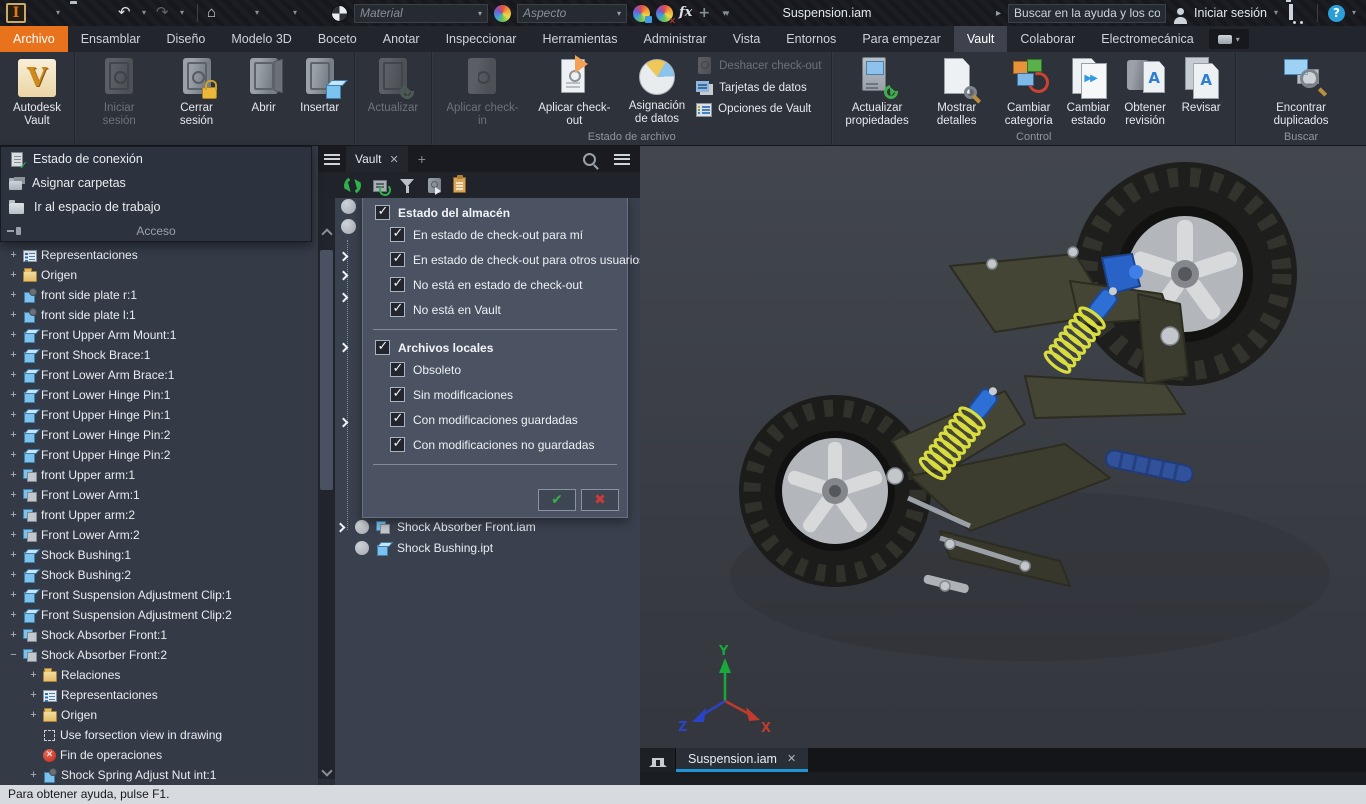 The width and height of the screenshot is (1366, 804). I want to click on ribbon-small-button: Deshacer check-out, so click(758, 65).